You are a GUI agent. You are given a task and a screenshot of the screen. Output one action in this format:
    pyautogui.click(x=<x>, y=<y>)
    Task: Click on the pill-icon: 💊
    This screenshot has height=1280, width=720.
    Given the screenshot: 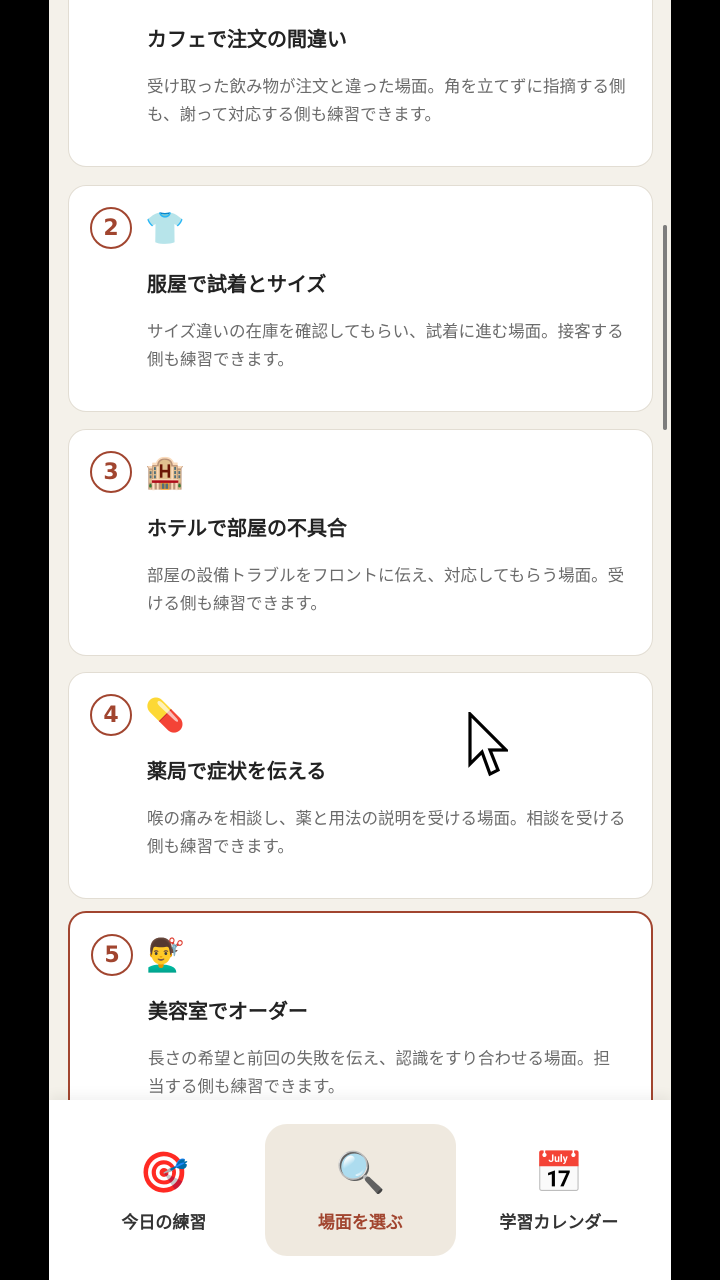 What is the action you would take?
    pyautogui.click(x=165, y=715)
    